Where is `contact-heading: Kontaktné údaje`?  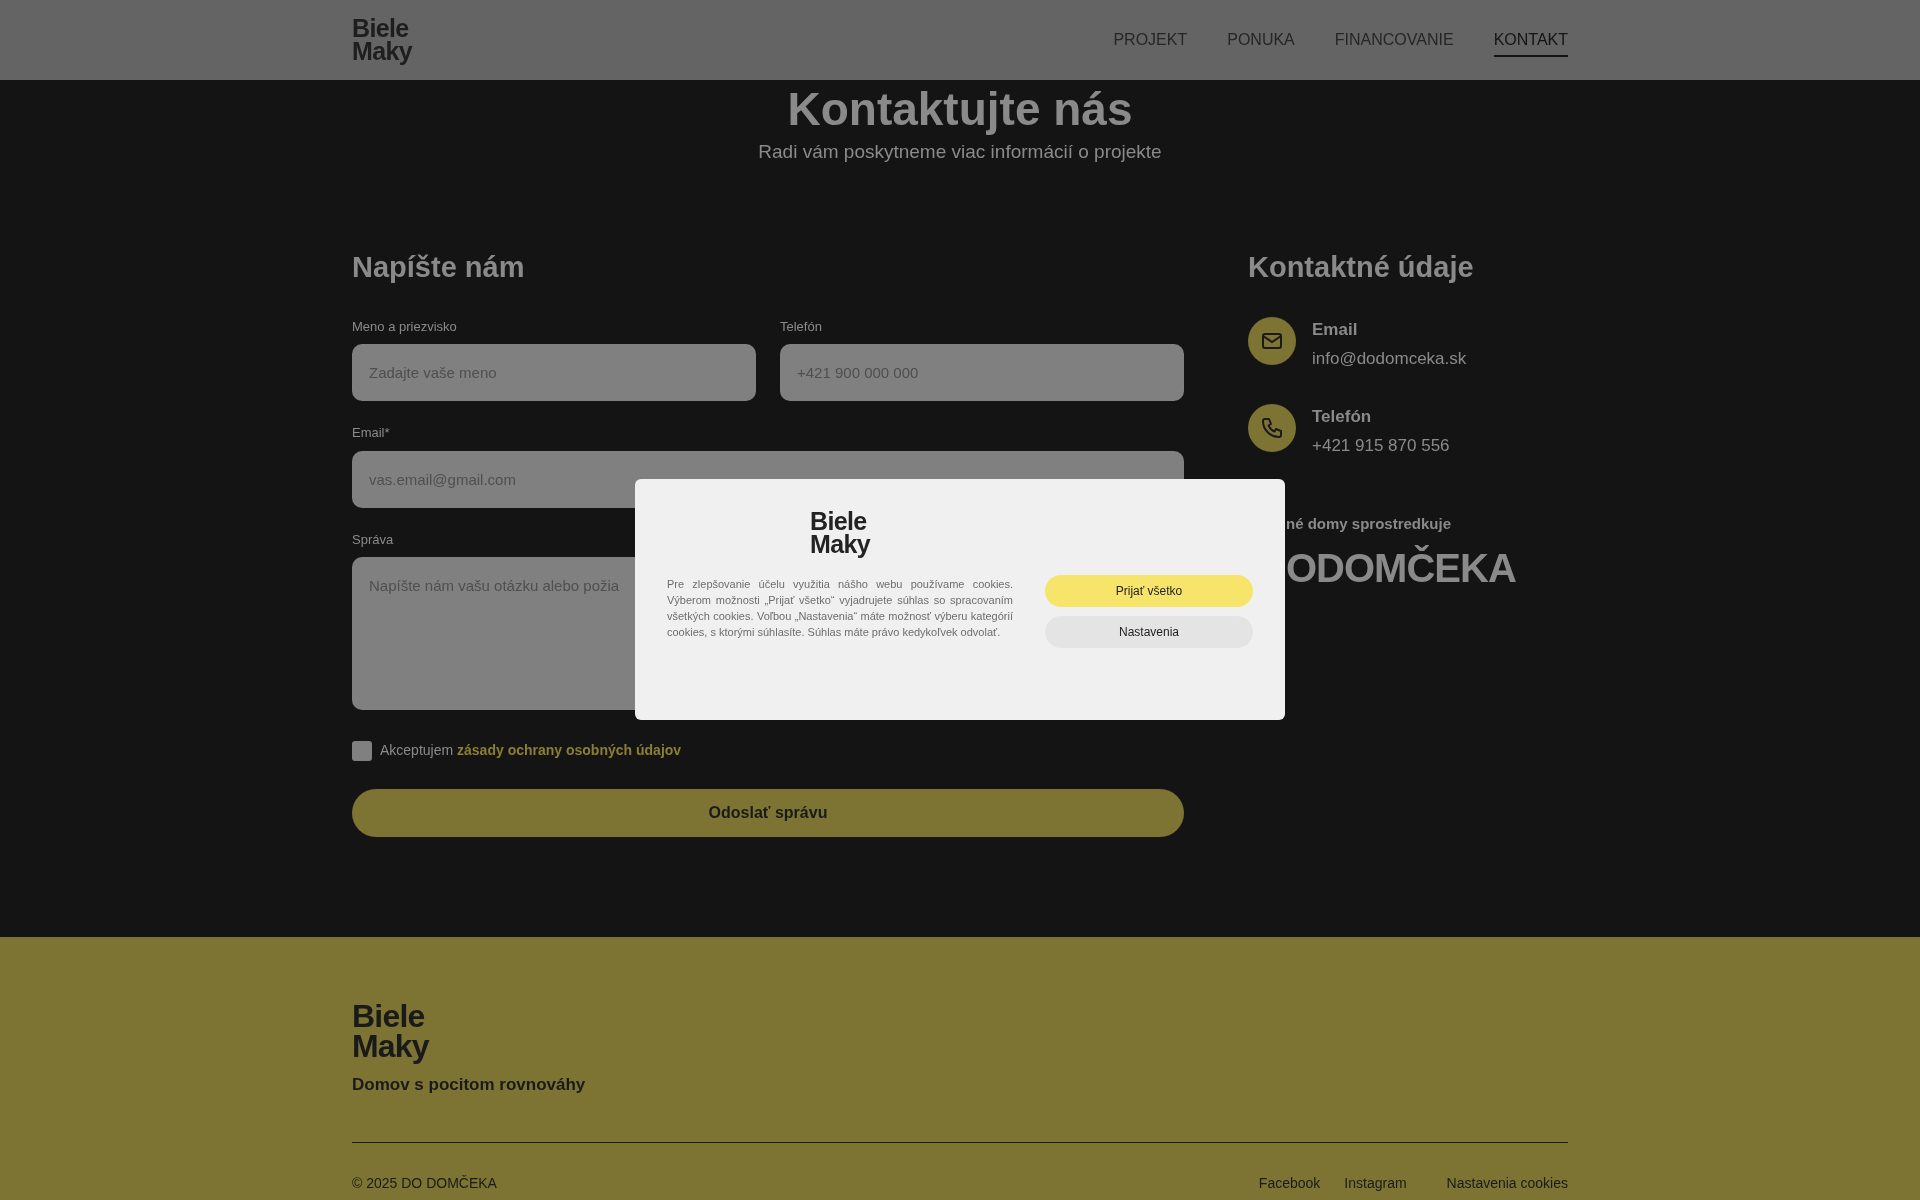
contact-heading: Kontaktné údaje is located at coordinates (1361, 267).